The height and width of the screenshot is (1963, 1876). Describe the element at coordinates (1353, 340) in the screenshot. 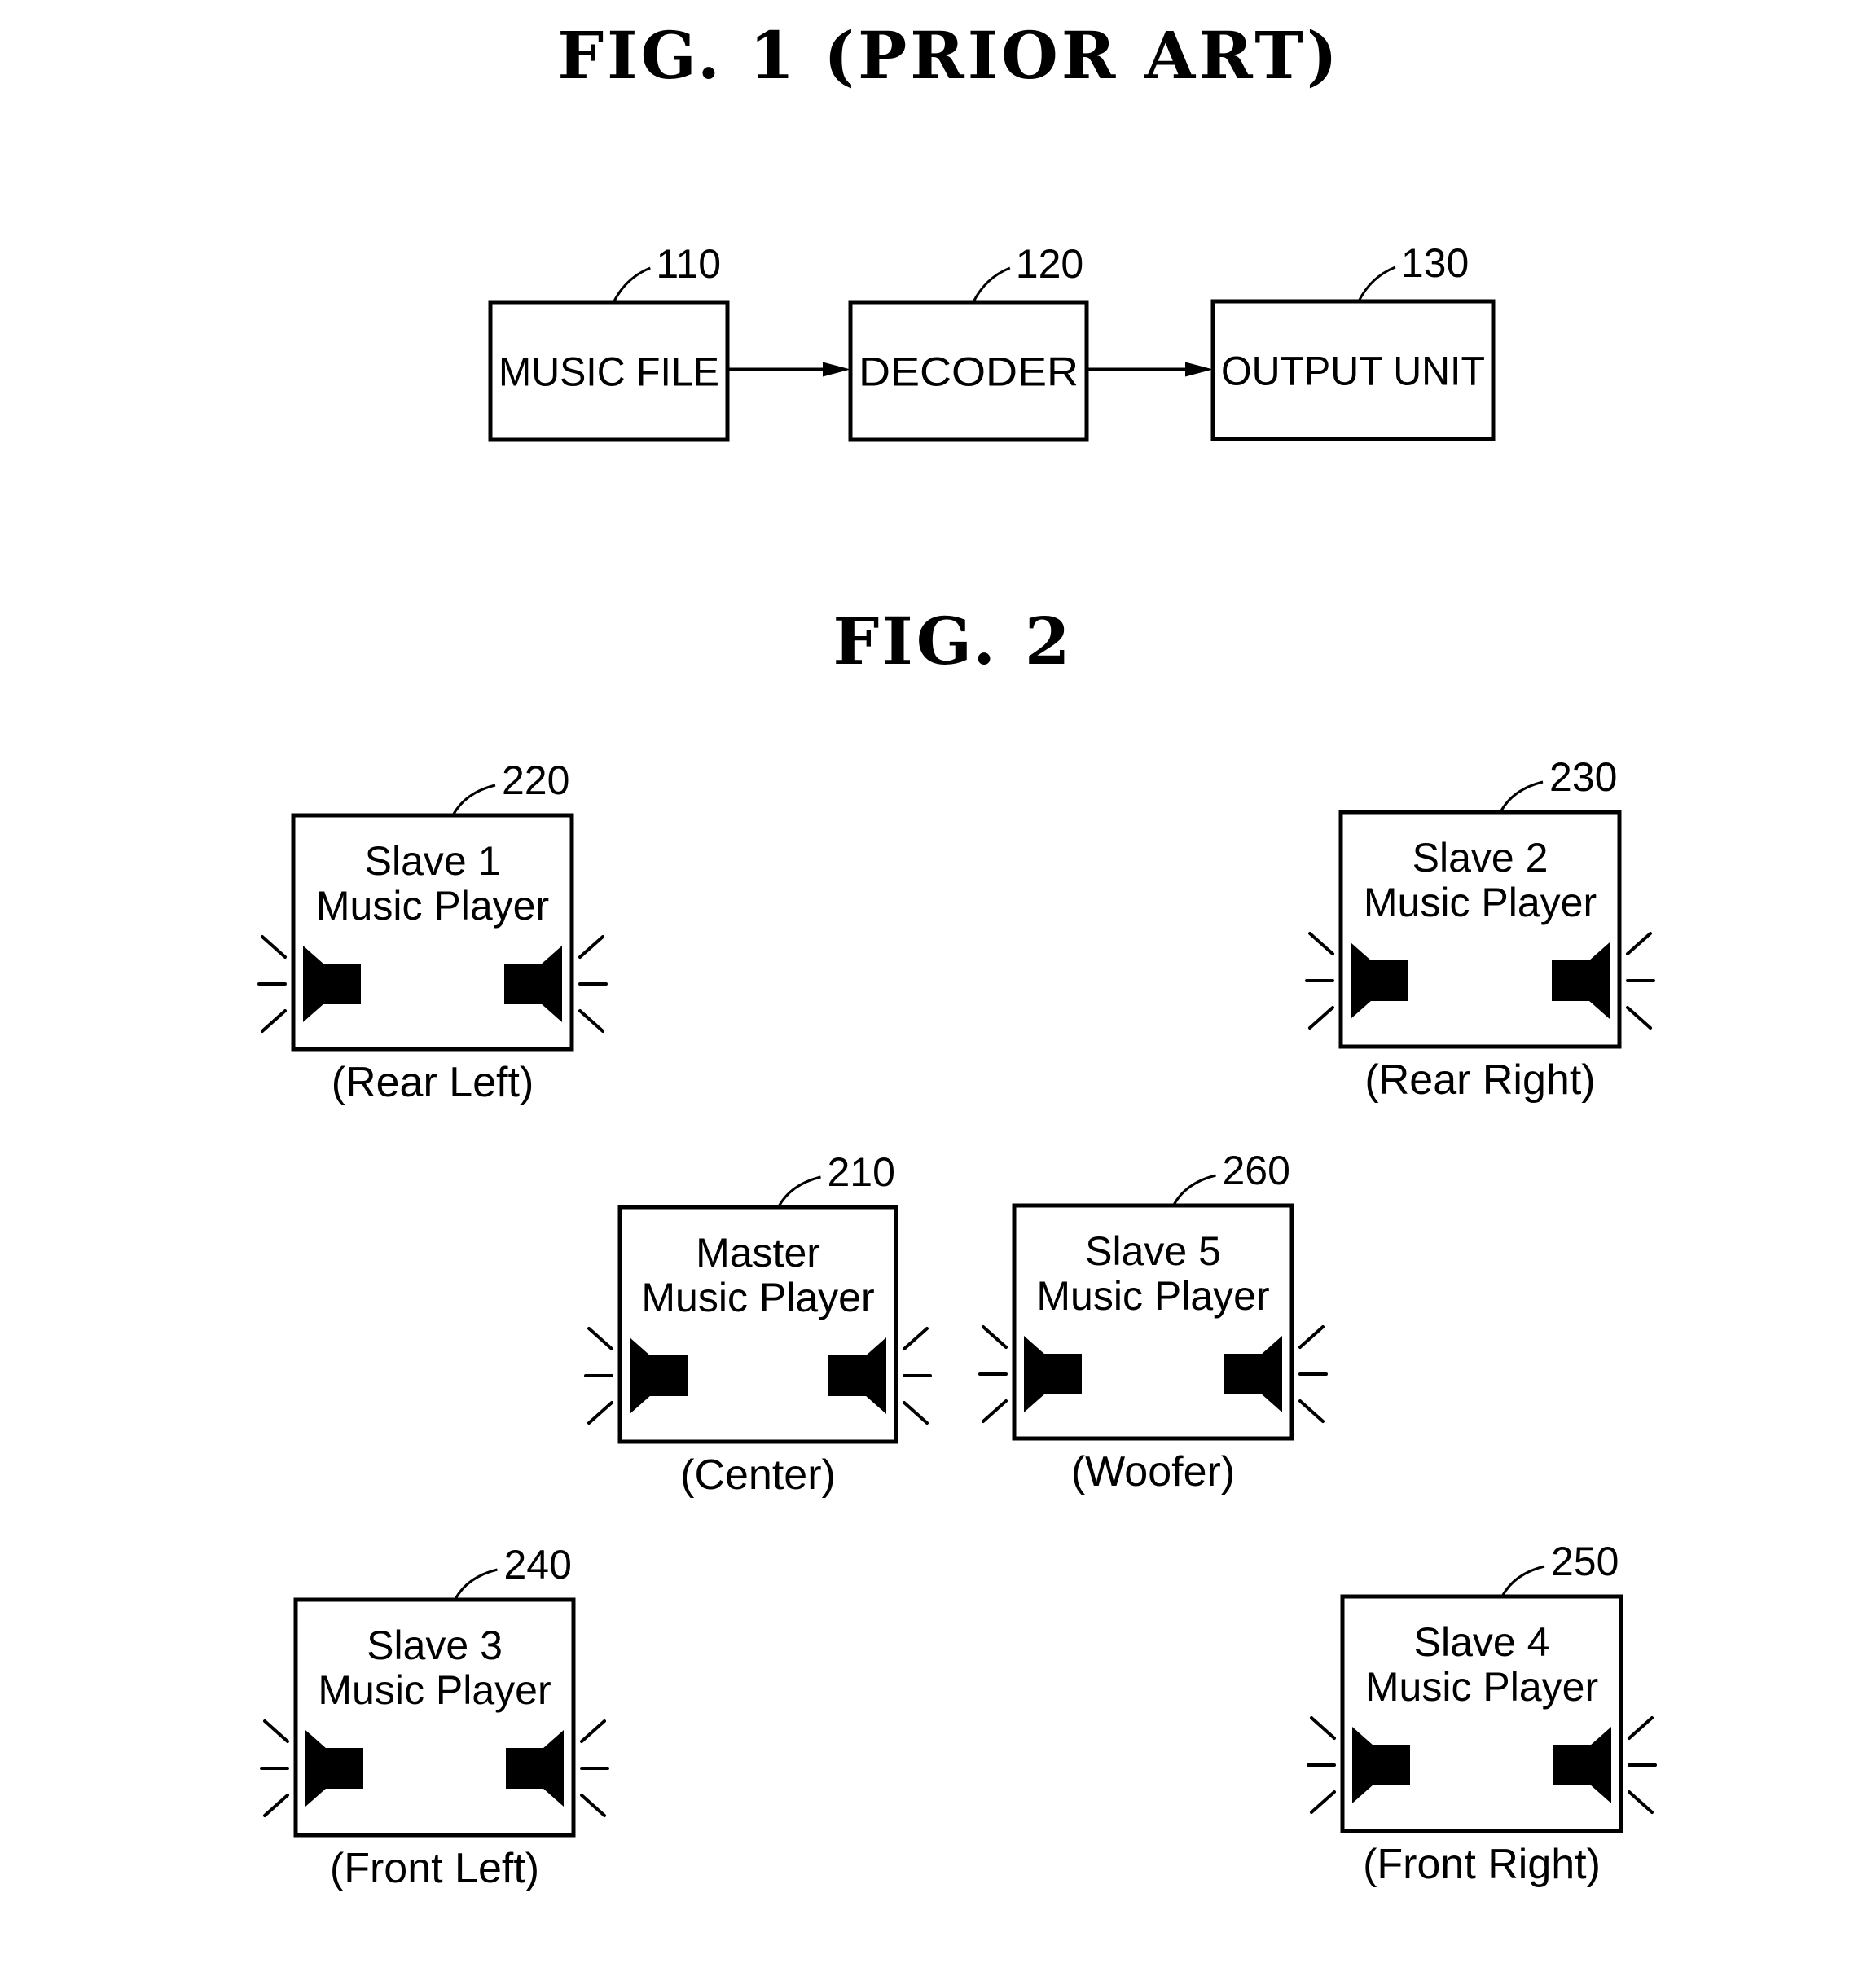

I see `output-unit-block: OUTPUT UNIT 130` at that location.